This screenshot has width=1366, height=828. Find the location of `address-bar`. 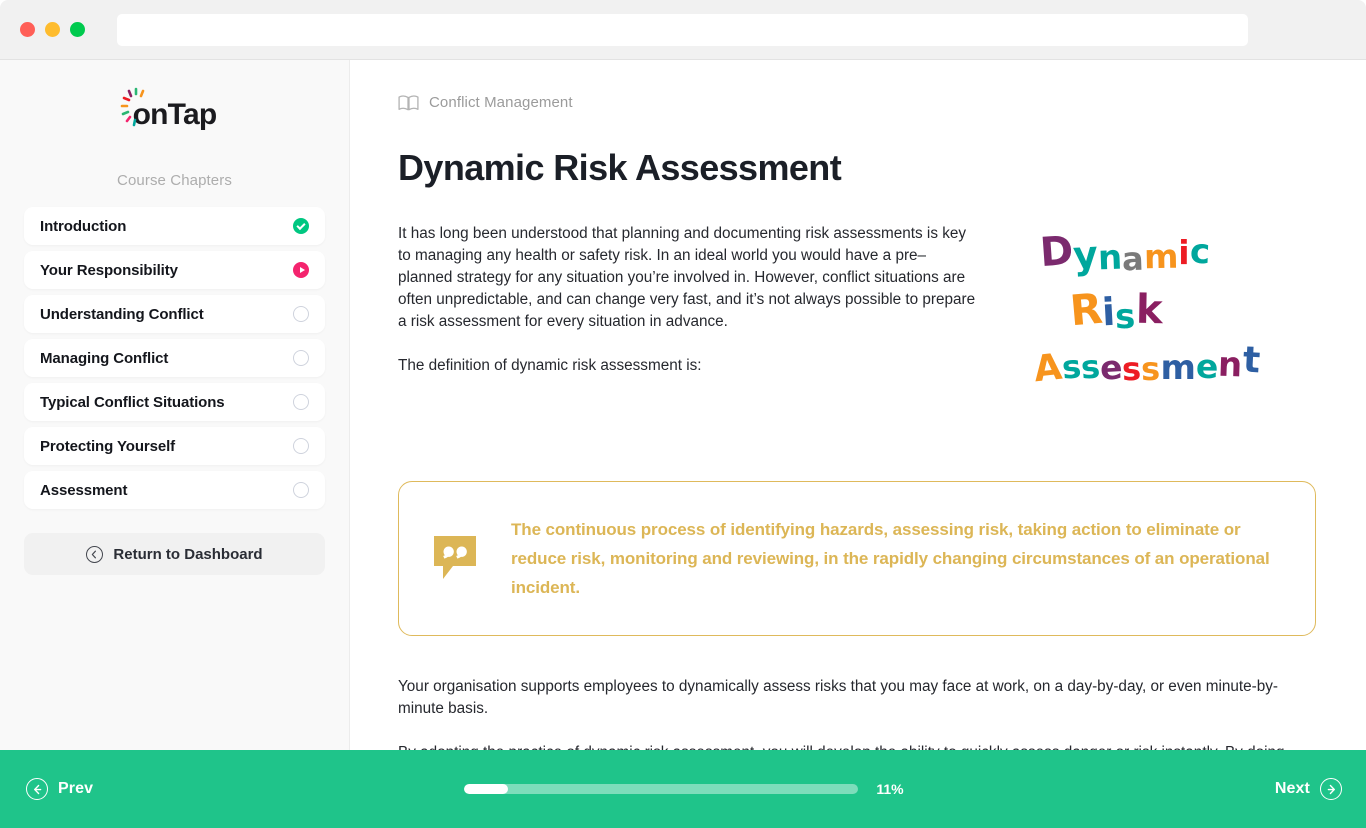

address-bar is located at coordinates (682, 29).